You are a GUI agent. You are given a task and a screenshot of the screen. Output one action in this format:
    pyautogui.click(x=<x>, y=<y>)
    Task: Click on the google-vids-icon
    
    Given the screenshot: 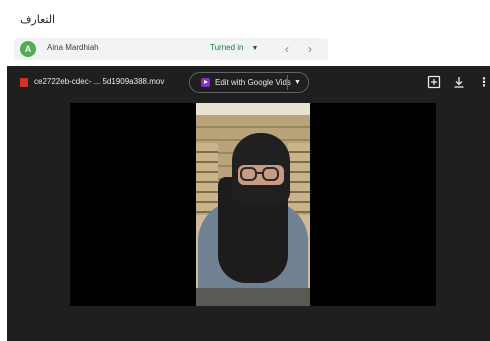 What is the action you would take?
    pyautogui.click(x=205, y=82)
    